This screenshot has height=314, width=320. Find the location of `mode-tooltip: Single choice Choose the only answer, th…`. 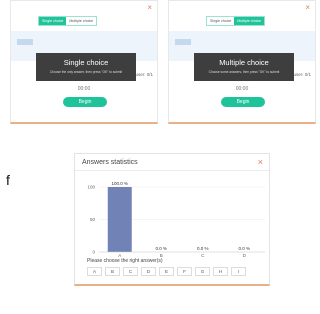

mode-tooltip: Single choice Choose the only answer, th… is located at coordinates (86, 67).